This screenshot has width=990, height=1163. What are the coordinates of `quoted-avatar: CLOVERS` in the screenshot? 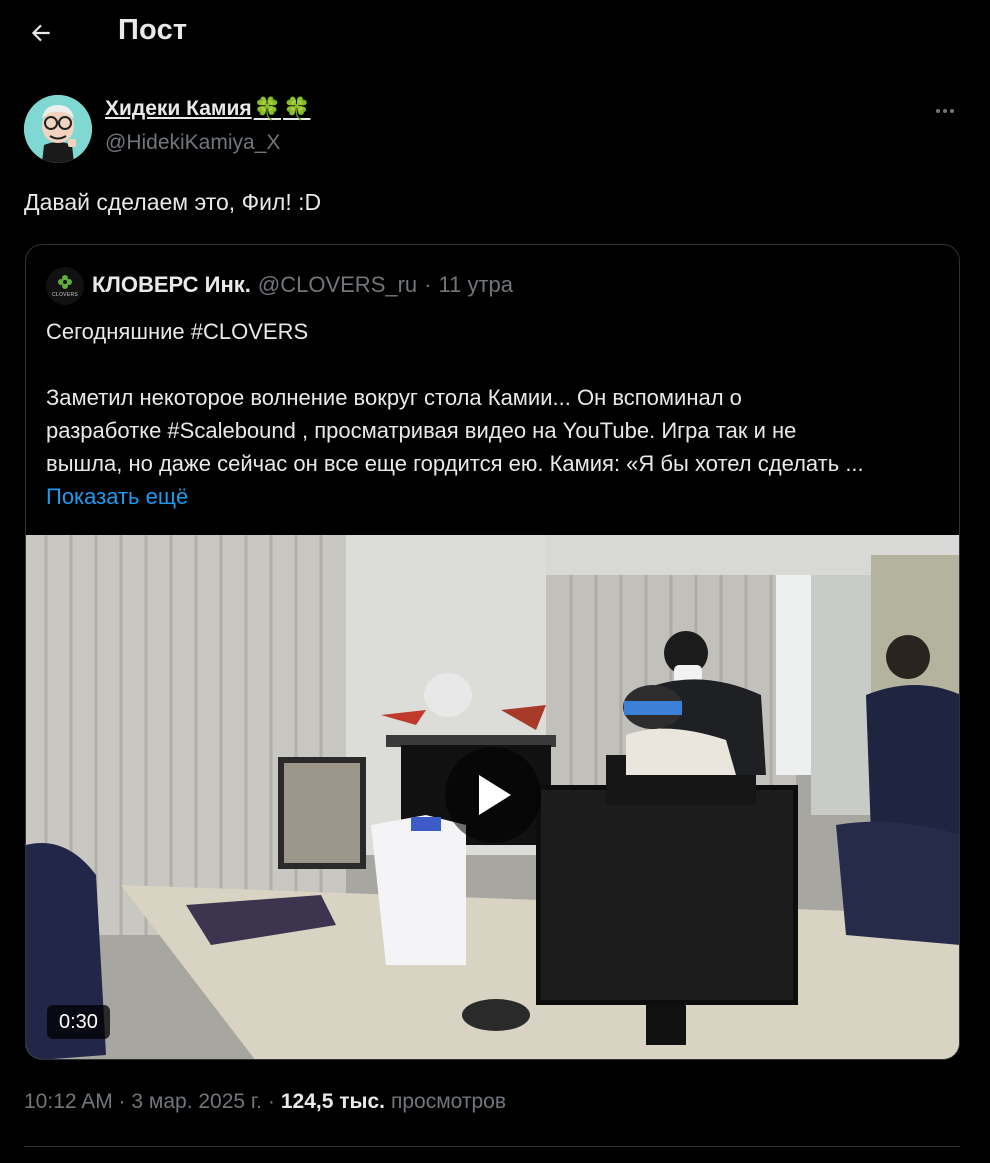 It's located at (65, 286).